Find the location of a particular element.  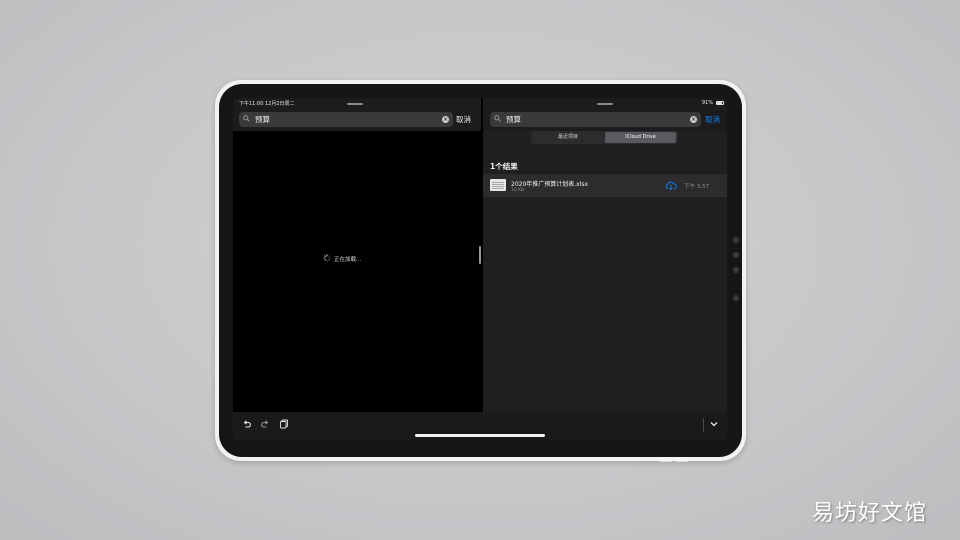

result-count: 1个结果 is located at coordinates (504, 166).